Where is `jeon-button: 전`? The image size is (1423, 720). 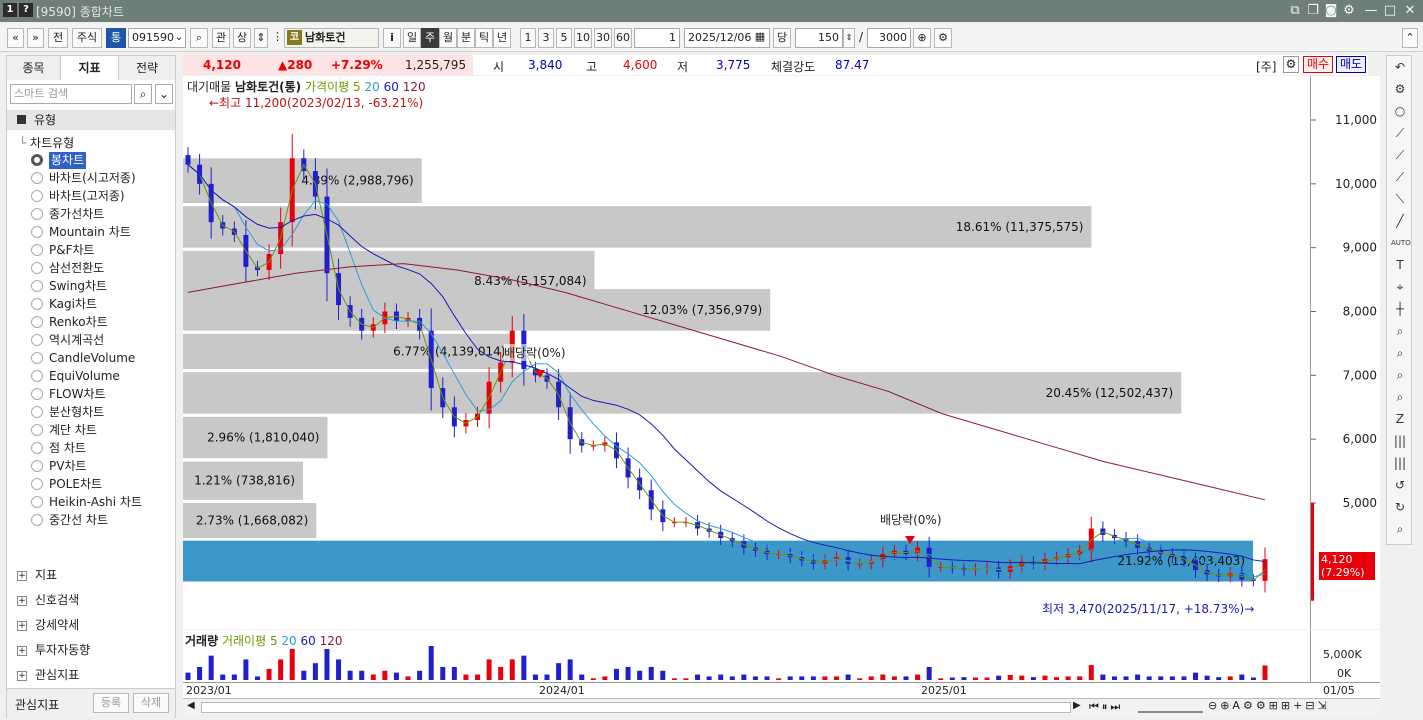
jeon-button: 전 is located at coordinates (58, 38).